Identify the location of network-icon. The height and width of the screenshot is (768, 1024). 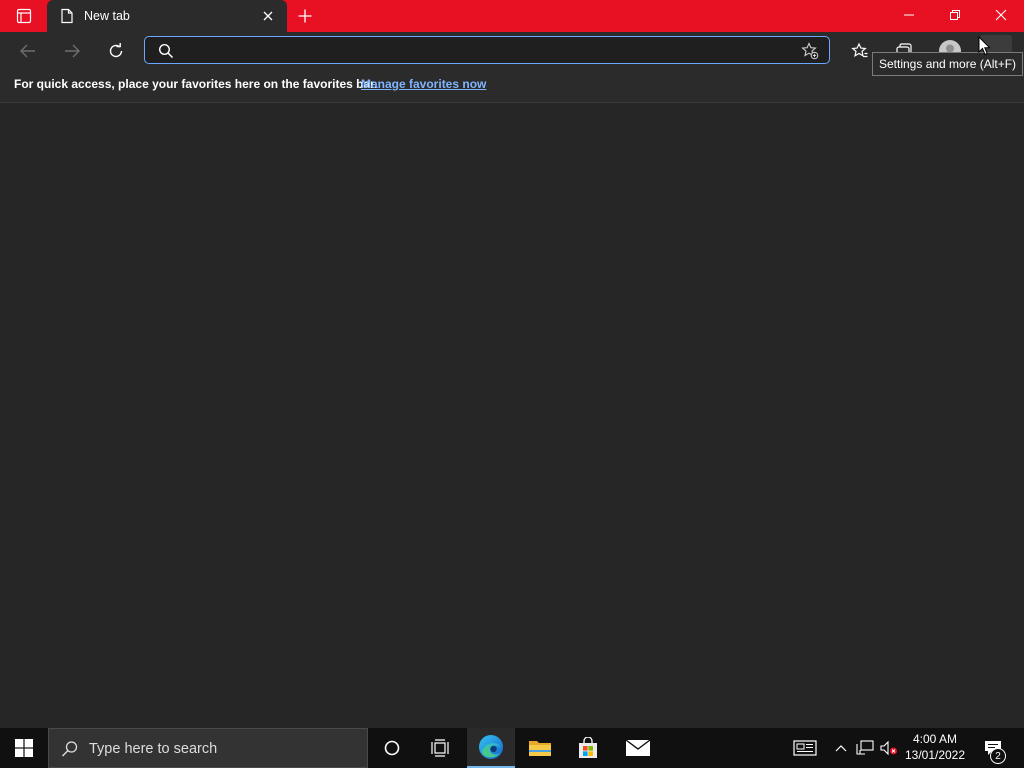
(865, 747).